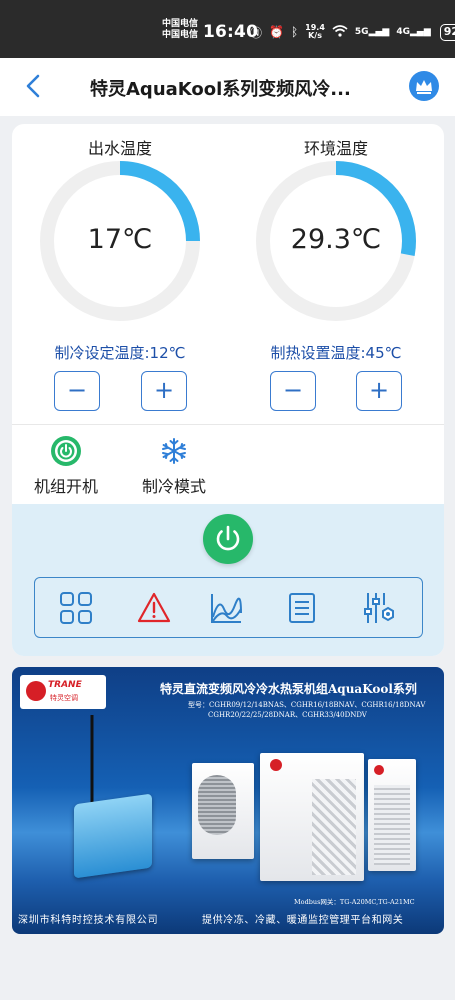  I want to click on ambient-temp-value: 29.3℃, so click(336, 239).